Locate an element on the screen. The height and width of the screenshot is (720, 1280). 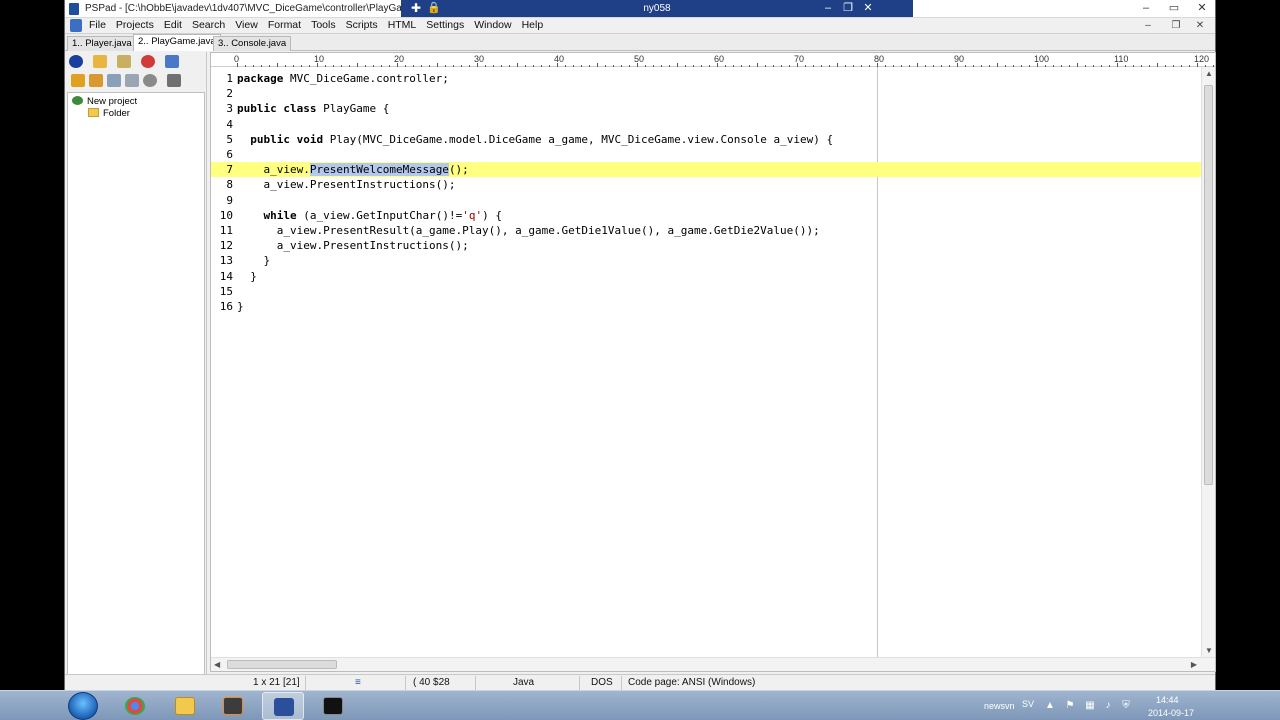
vertical-scroll-thumb is located at coordinates (1208, 285).